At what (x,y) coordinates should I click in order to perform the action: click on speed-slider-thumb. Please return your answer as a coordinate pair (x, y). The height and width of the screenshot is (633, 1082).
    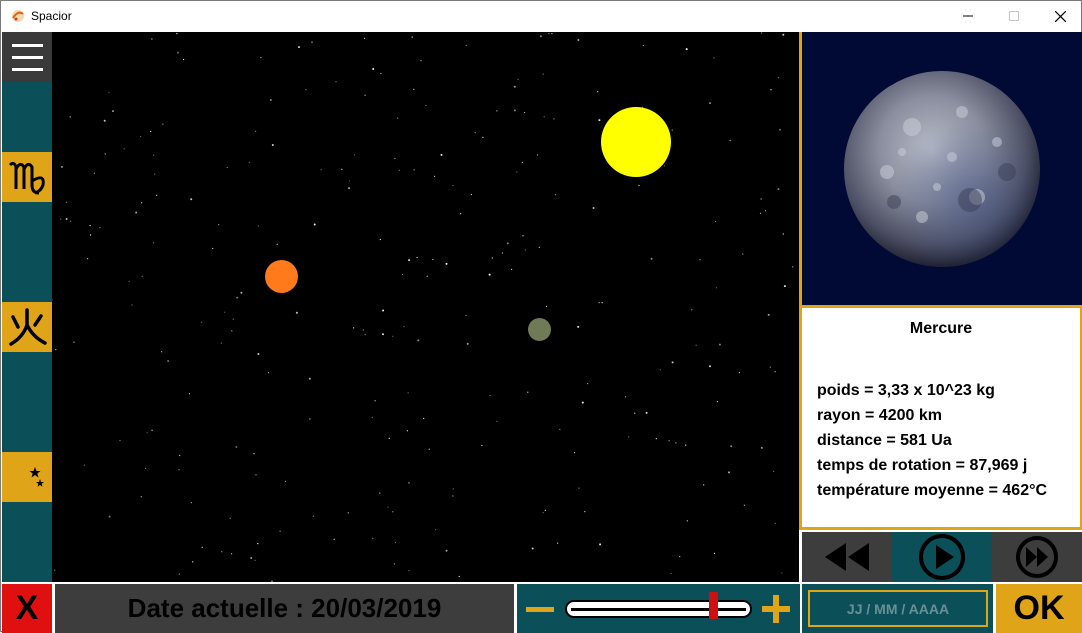
    Looking at the image, I should click on (713, 605).